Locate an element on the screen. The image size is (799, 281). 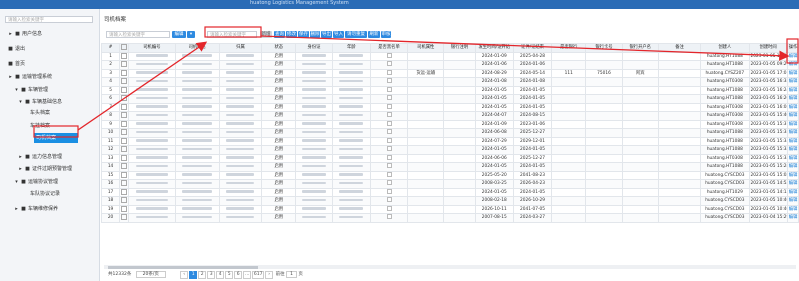
column-header: 银行开户名 is located at coordinates (640, 48).